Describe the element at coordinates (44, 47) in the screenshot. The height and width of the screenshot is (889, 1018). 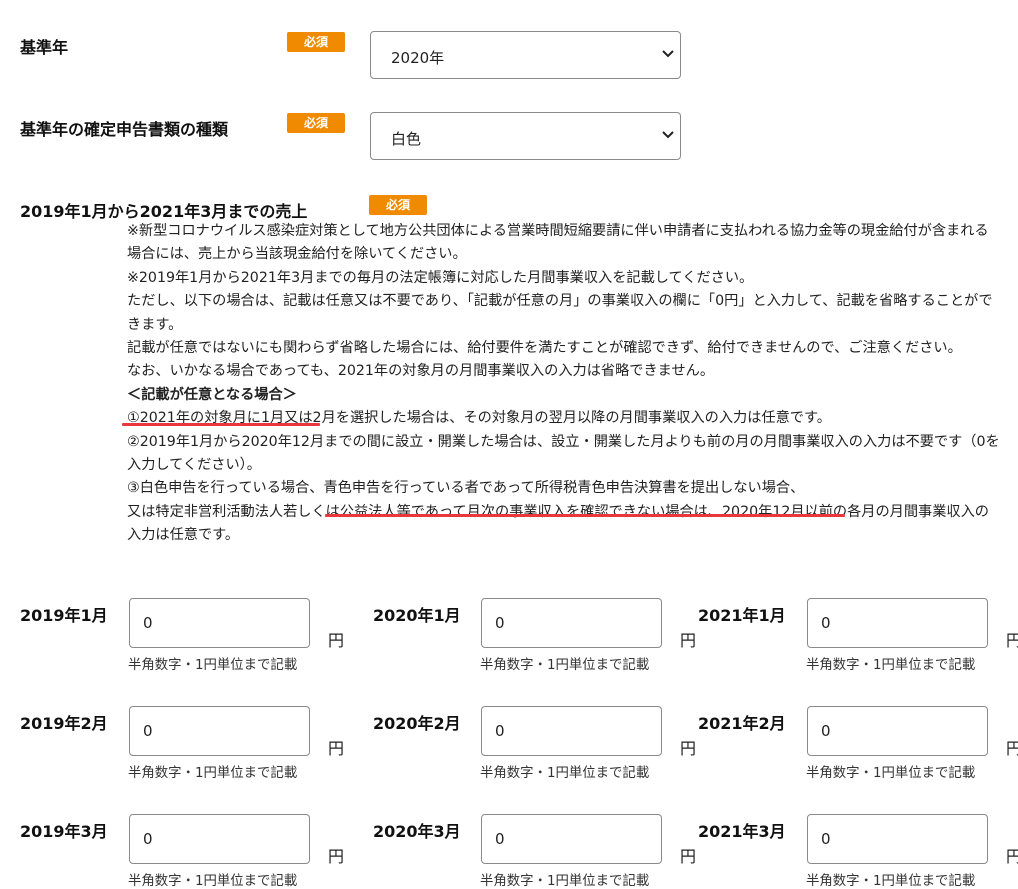
I see `base-year-label: 基準年` at that location.